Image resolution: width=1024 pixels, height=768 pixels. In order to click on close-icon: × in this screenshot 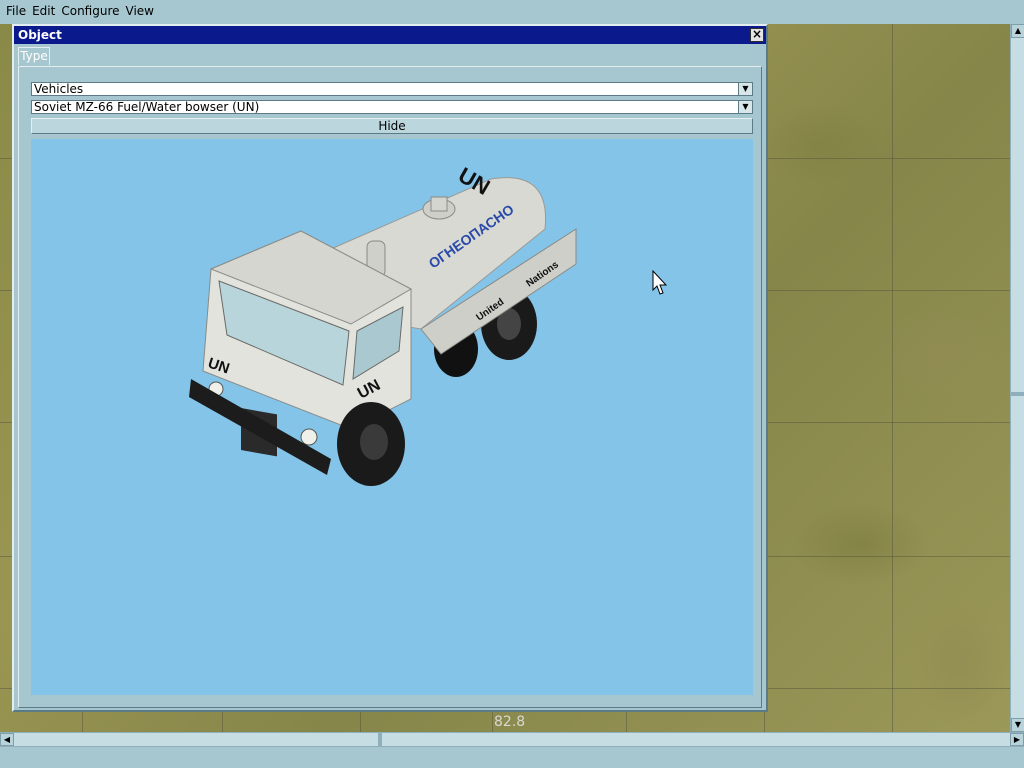, I will do `click(757, 35)`.